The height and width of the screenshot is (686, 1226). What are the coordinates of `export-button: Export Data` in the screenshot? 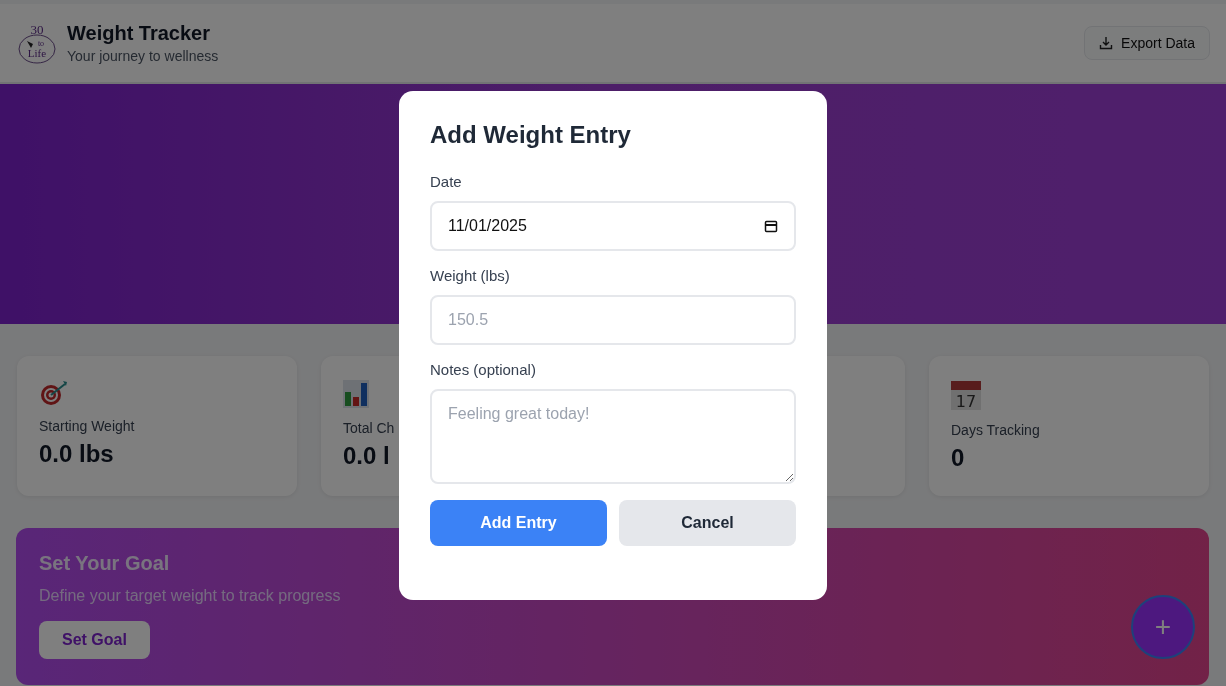 It's located at (1147, 43).